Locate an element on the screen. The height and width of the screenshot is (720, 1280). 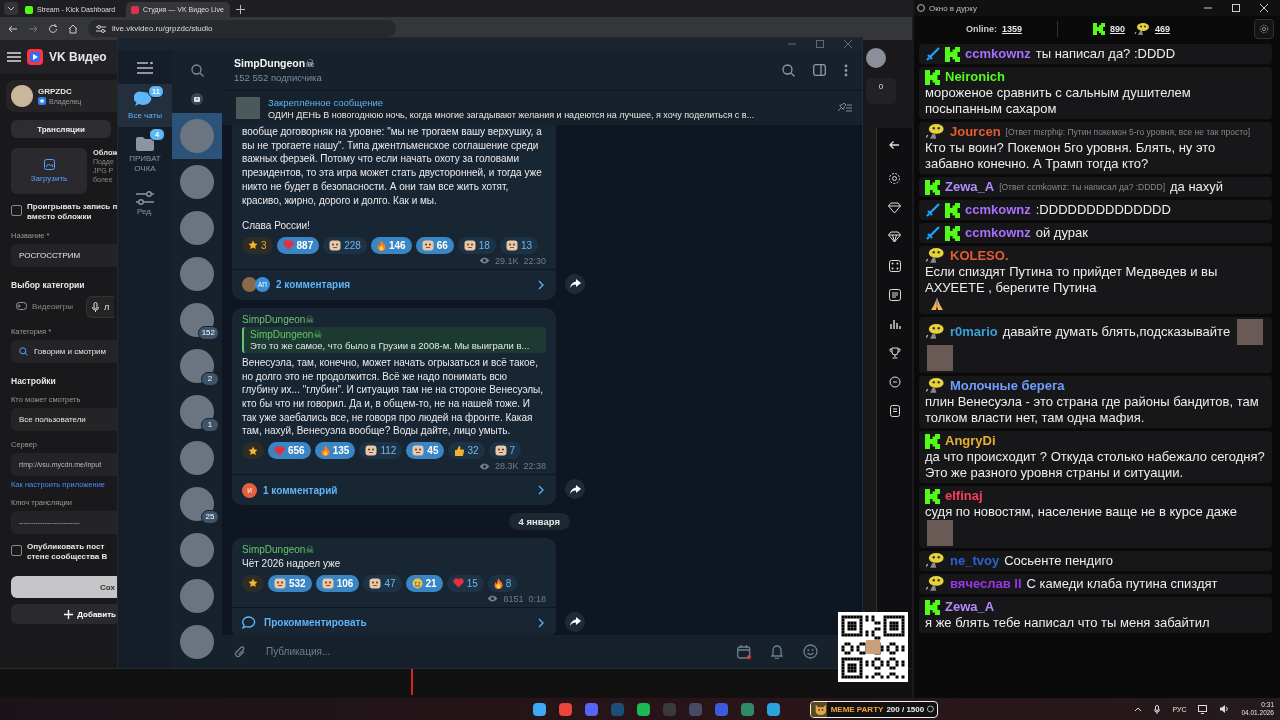
tab-list-button is located at coordinates (11, 8).